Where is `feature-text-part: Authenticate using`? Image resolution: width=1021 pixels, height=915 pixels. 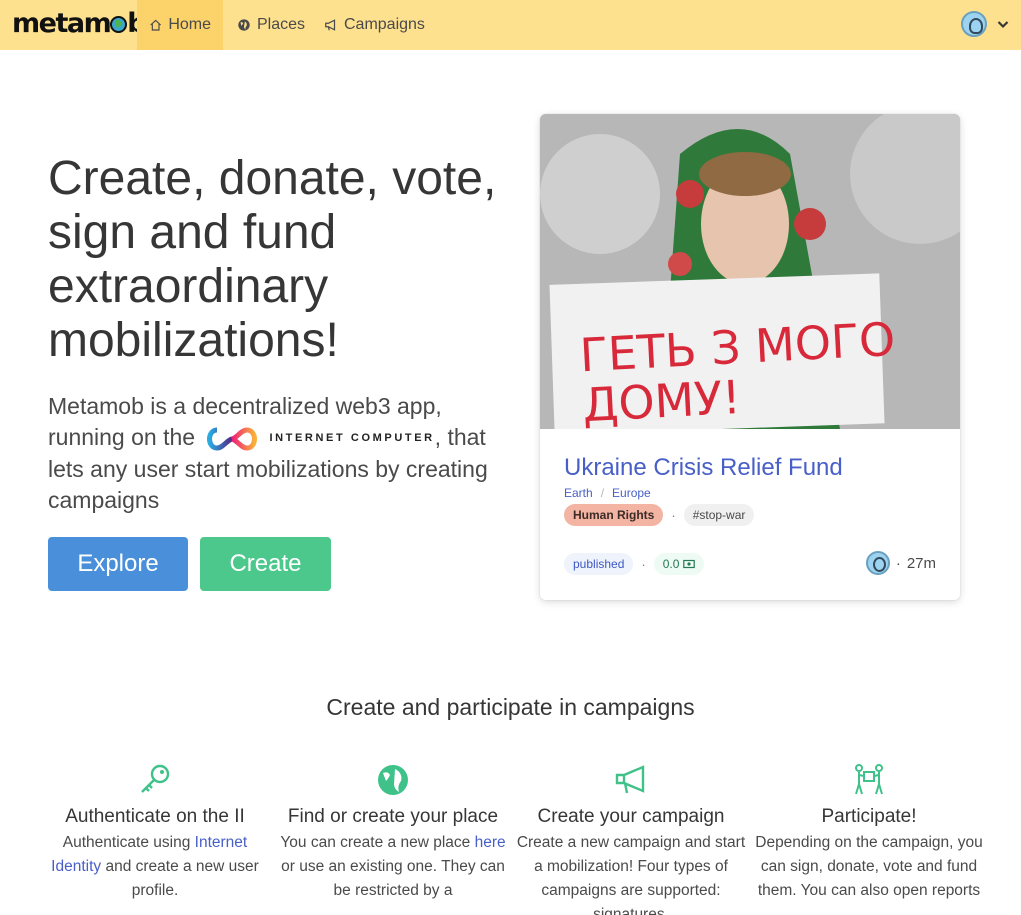 feature-text-part: Authenticate using is located at coordinates (126, 842).